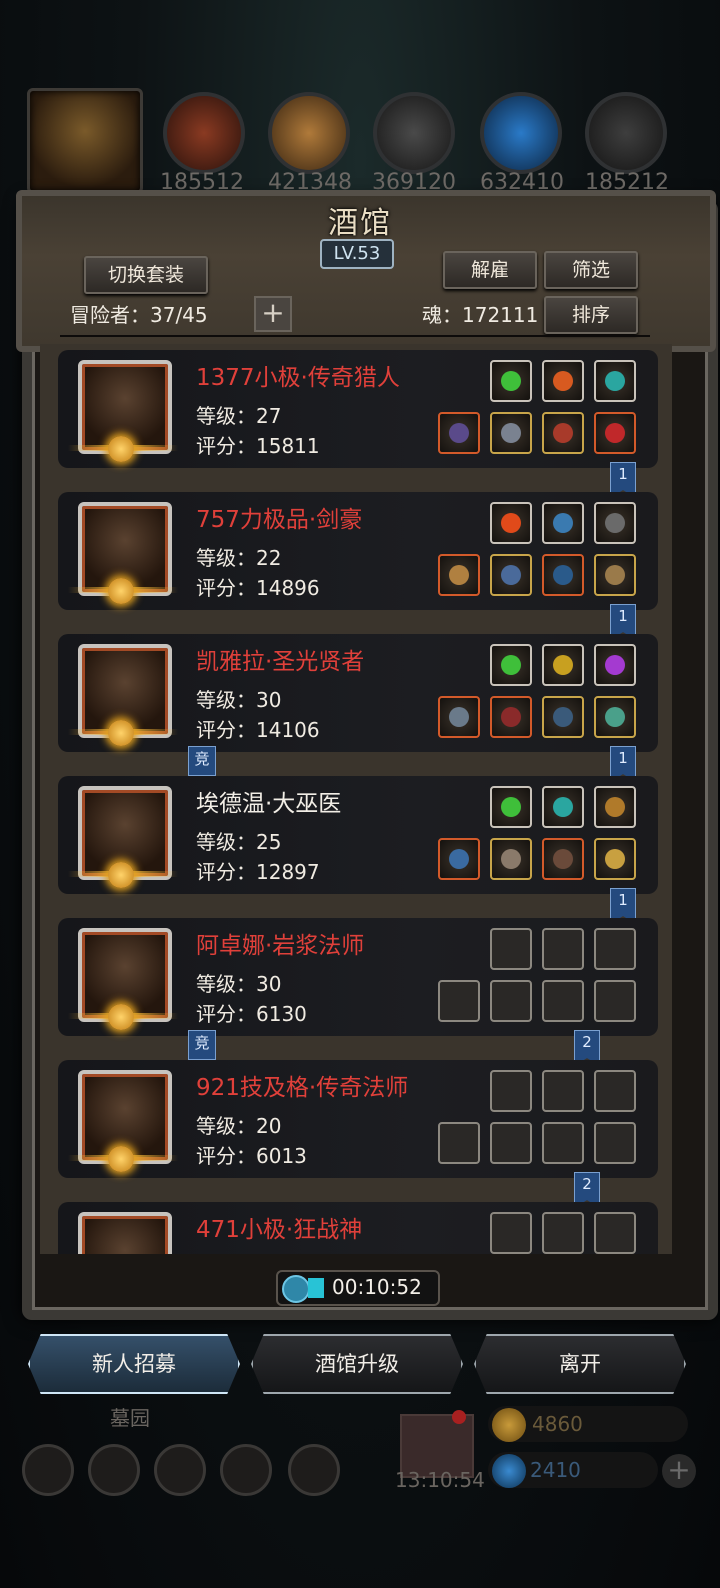 Image resolution: width=720 pixels, height=1588 pixels. Describe the element at coordinates (358, 835) in the screenshot. I see `hero-card: 埃德温·大巫医 等级：25 评分：12897` at that location.